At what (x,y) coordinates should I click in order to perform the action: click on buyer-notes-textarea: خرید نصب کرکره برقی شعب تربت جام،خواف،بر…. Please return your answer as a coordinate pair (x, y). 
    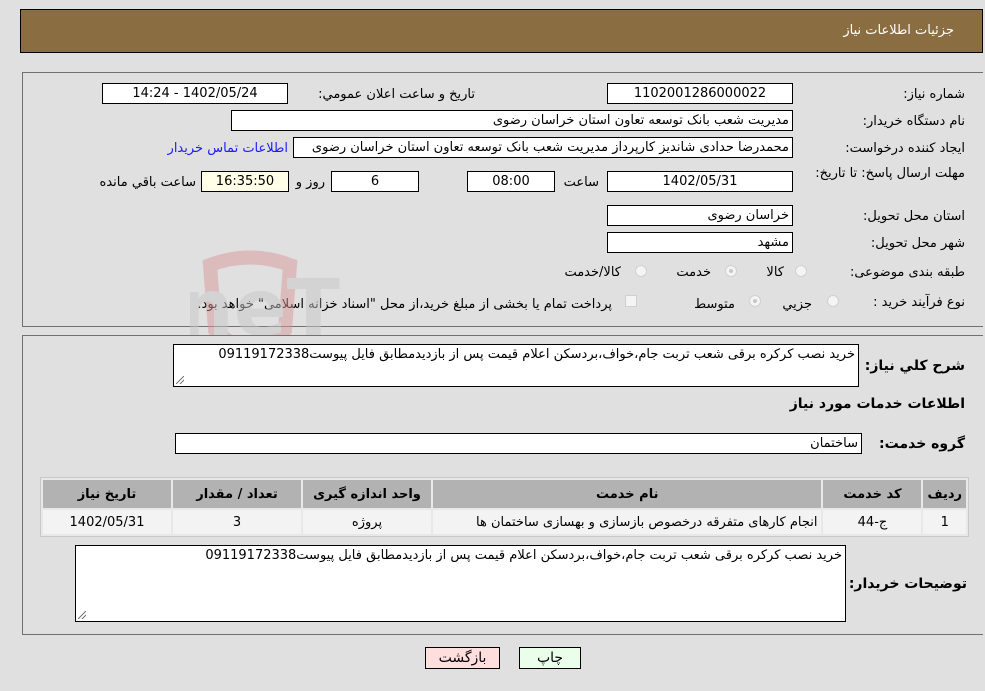
    Looking at the image, I should click on (460, 583).